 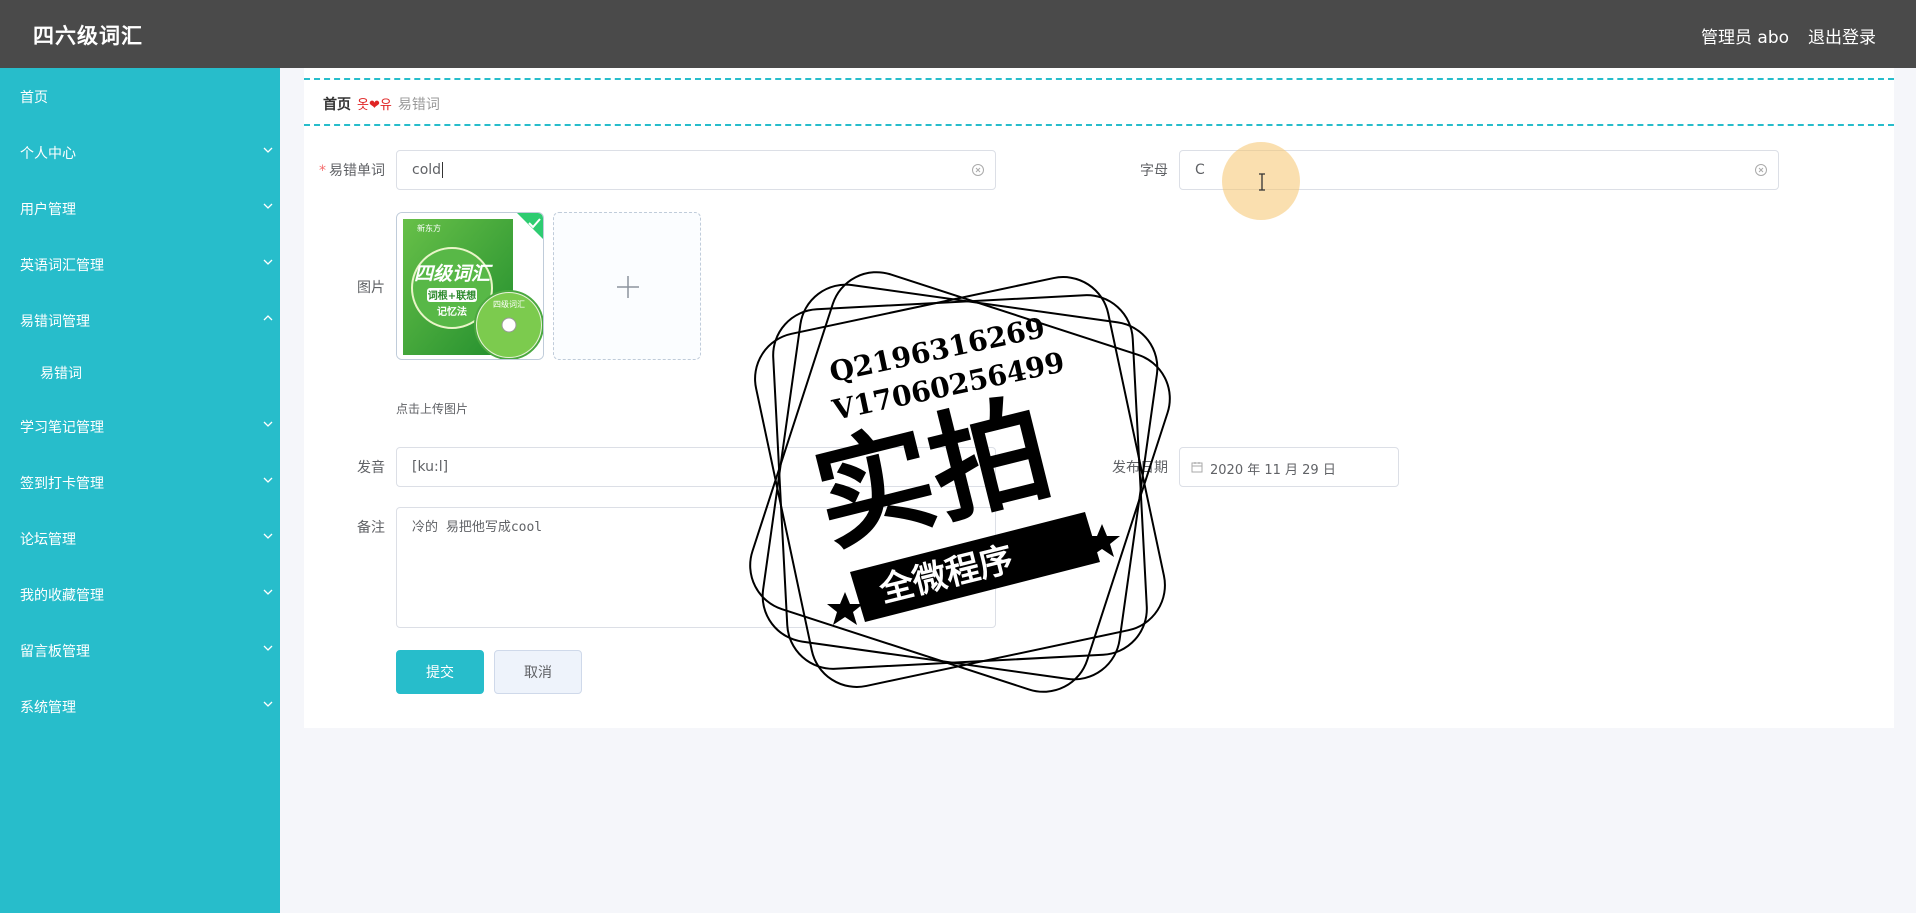 I want to click on app-title: 四六级词汇, so click(x=88, y=36).